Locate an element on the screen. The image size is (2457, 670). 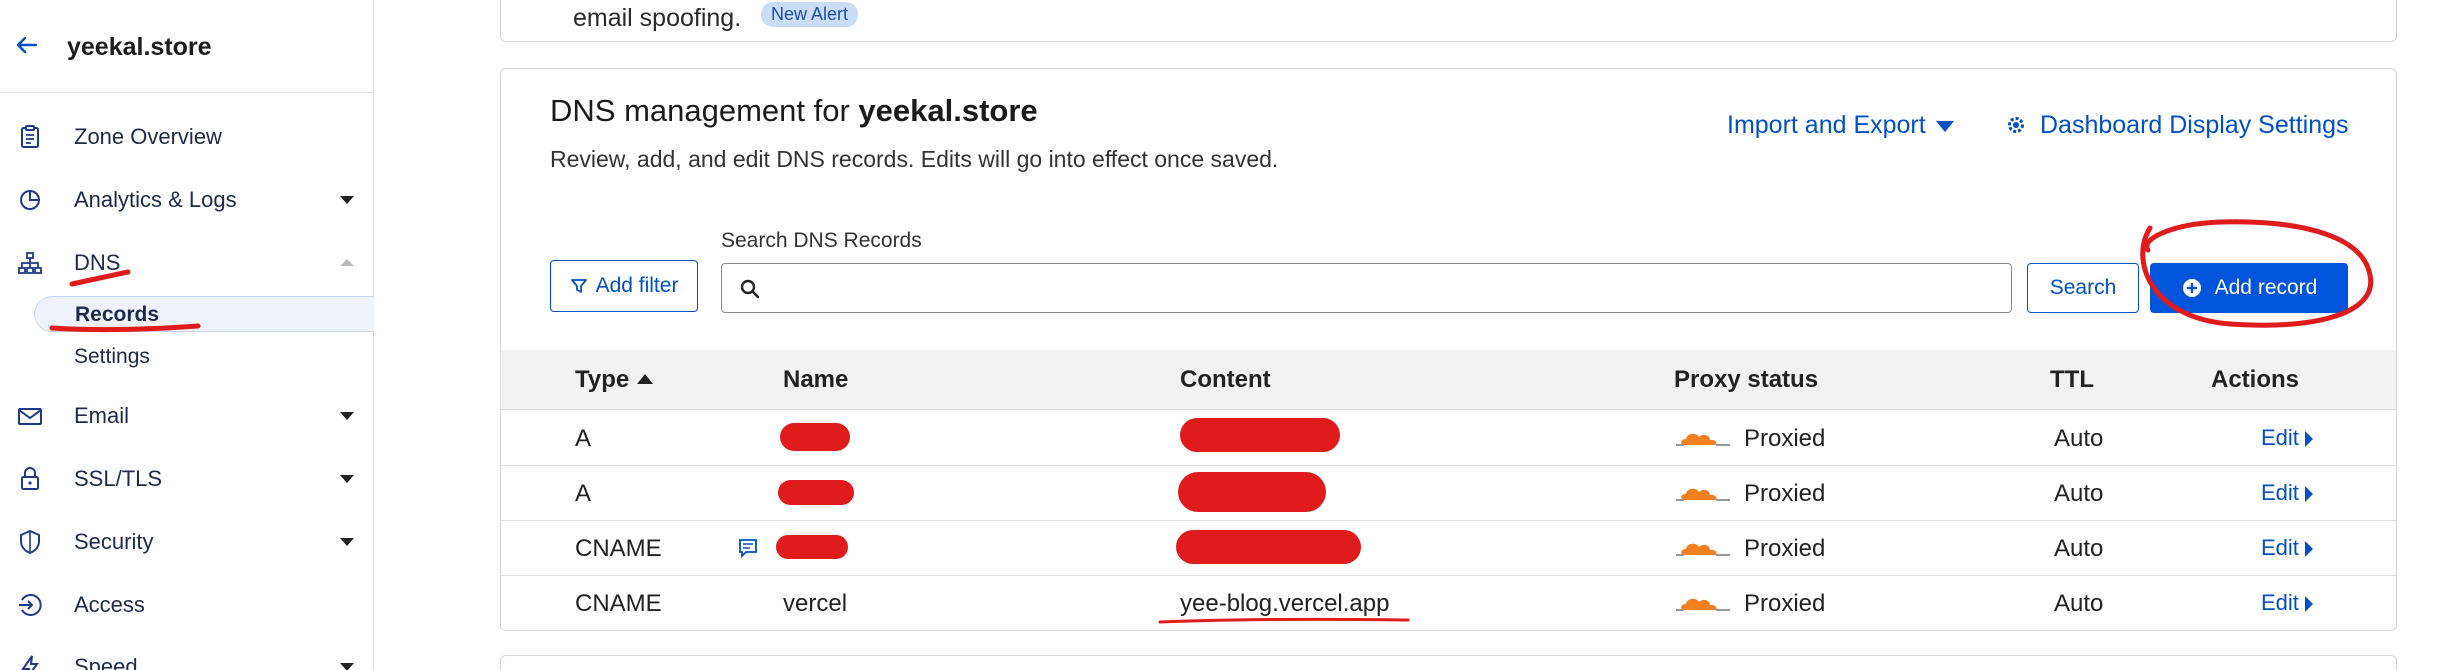
sidebar-item-zone-overview: Zone Overview is located at coordinates (187, 136).